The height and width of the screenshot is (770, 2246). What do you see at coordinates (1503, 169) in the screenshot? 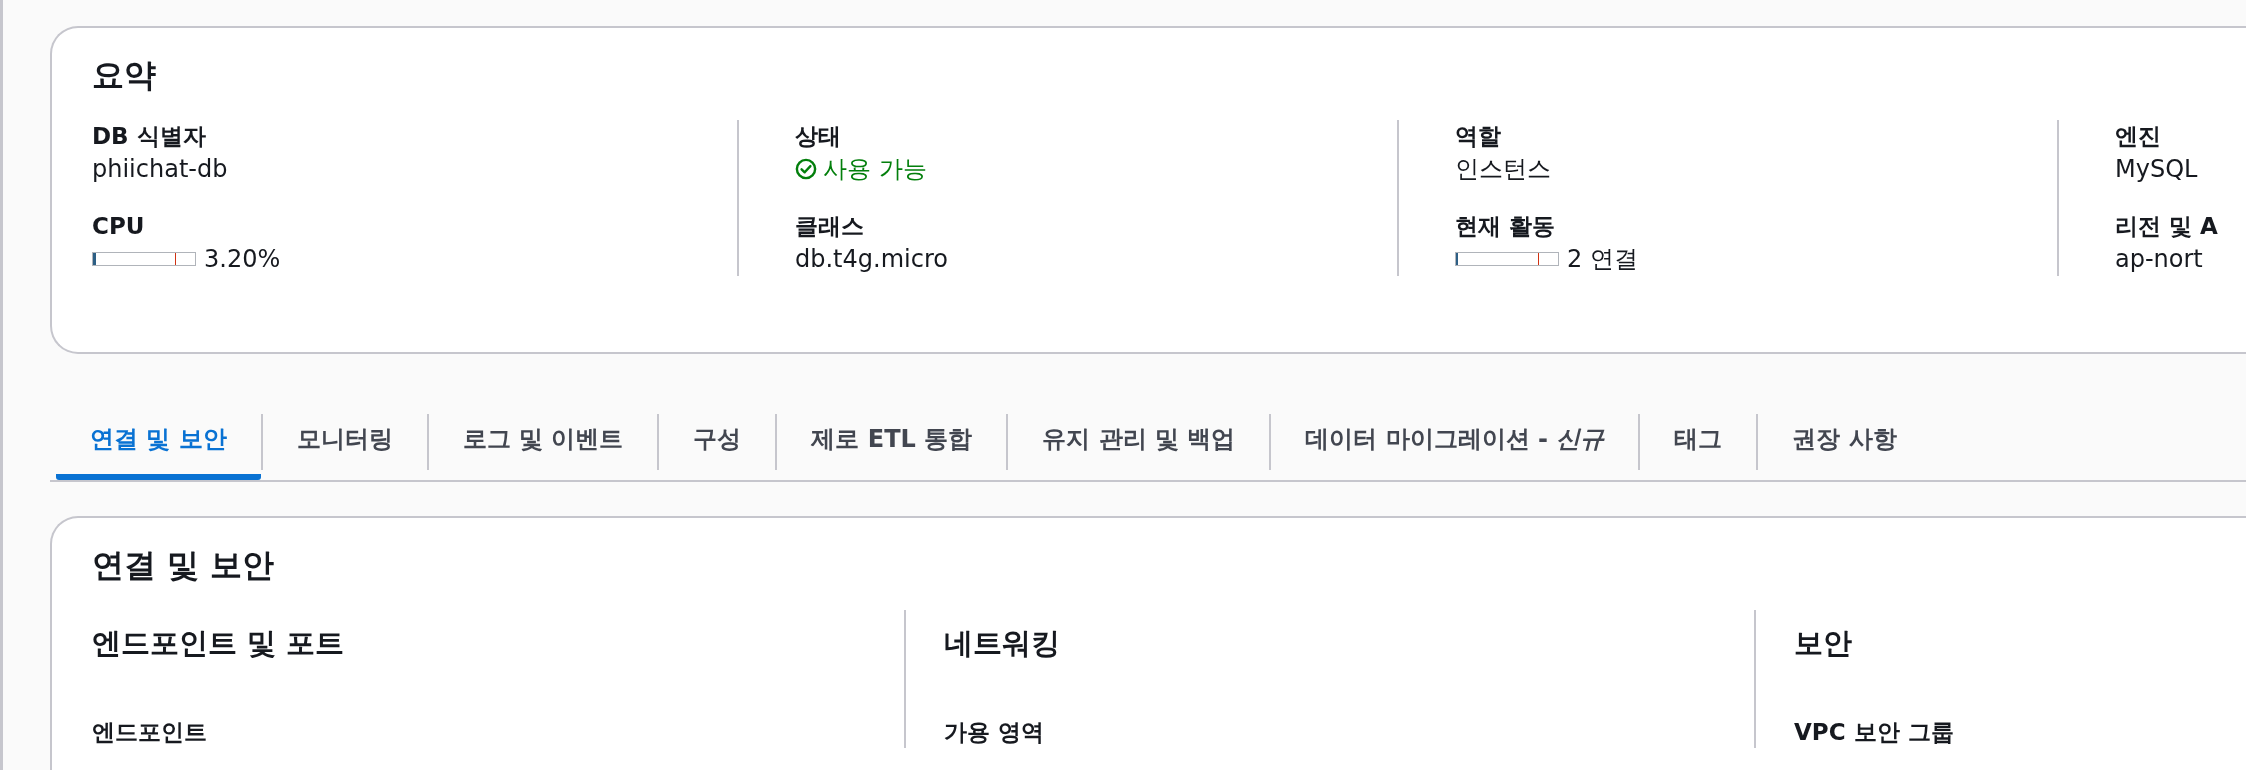
I see `field-value: 인스턴스` at bounding box center [1503, 169].